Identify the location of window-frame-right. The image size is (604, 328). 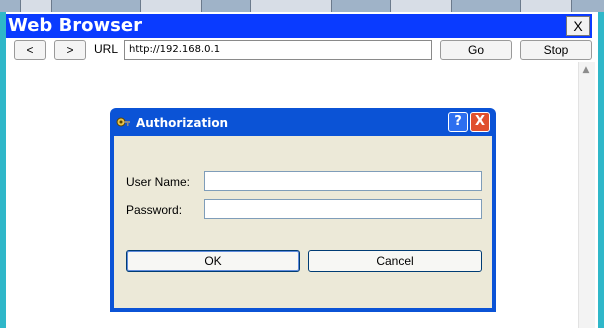
(601, 170).